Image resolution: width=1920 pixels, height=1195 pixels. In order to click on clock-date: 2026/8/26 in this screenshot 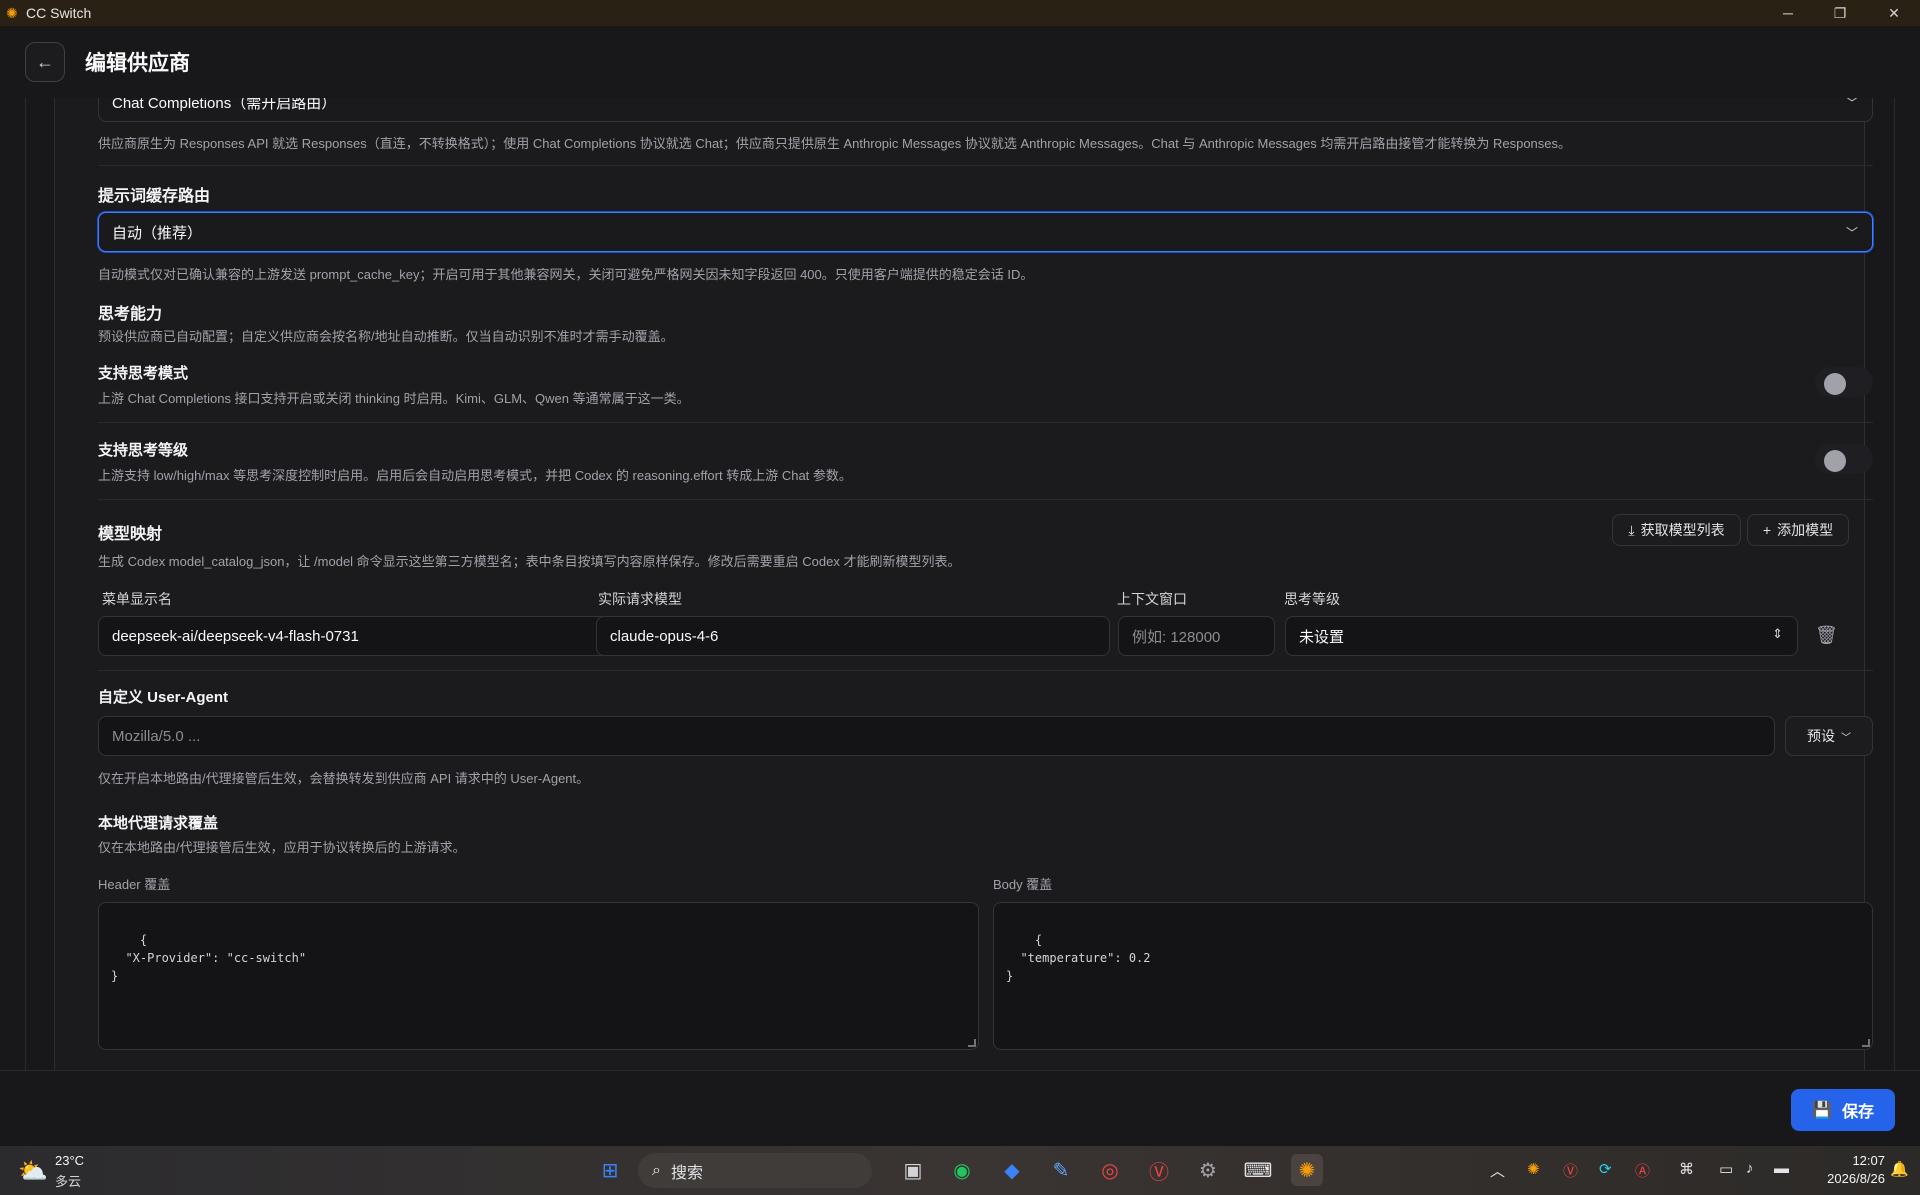, I will do `click(1852, 1178)`.